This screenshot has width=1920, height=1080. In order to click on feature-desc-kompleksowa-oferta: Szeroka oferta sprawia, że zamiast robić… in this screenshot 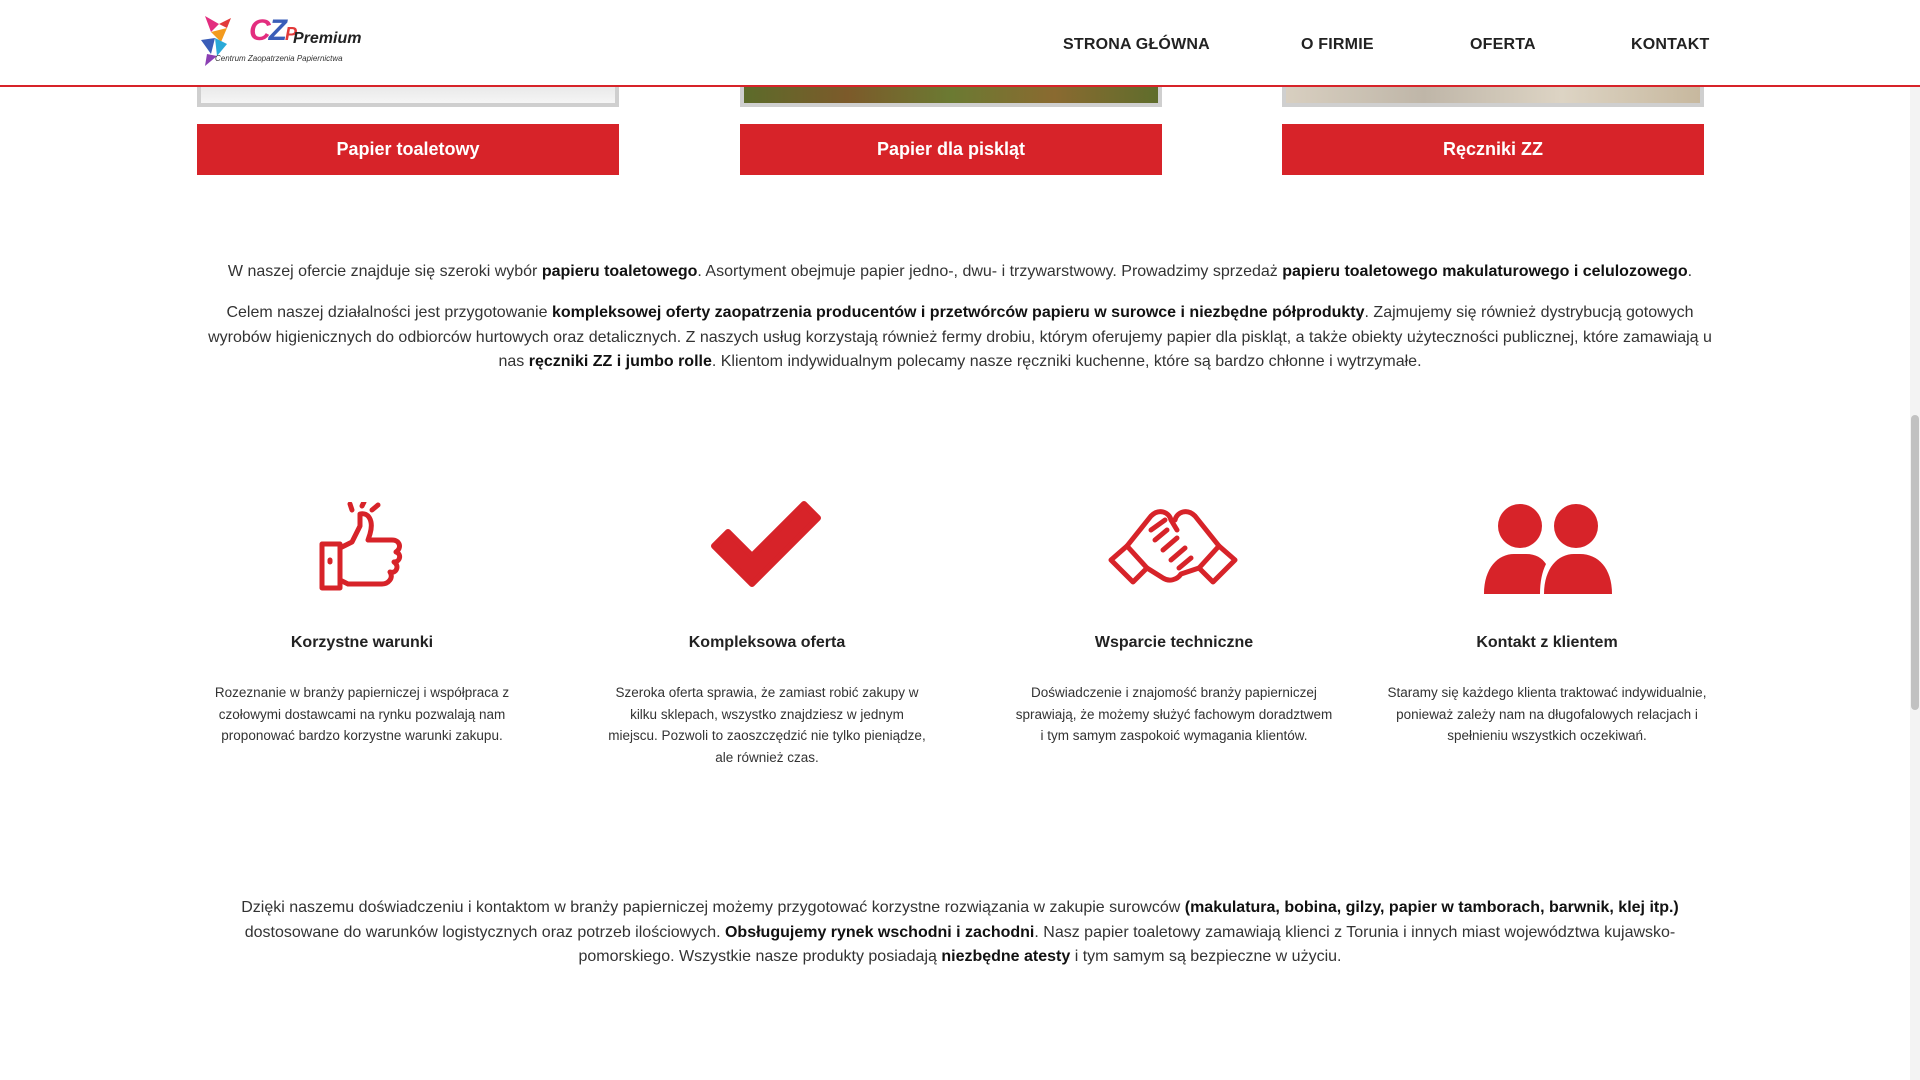, I will do `click(767, 725)`.